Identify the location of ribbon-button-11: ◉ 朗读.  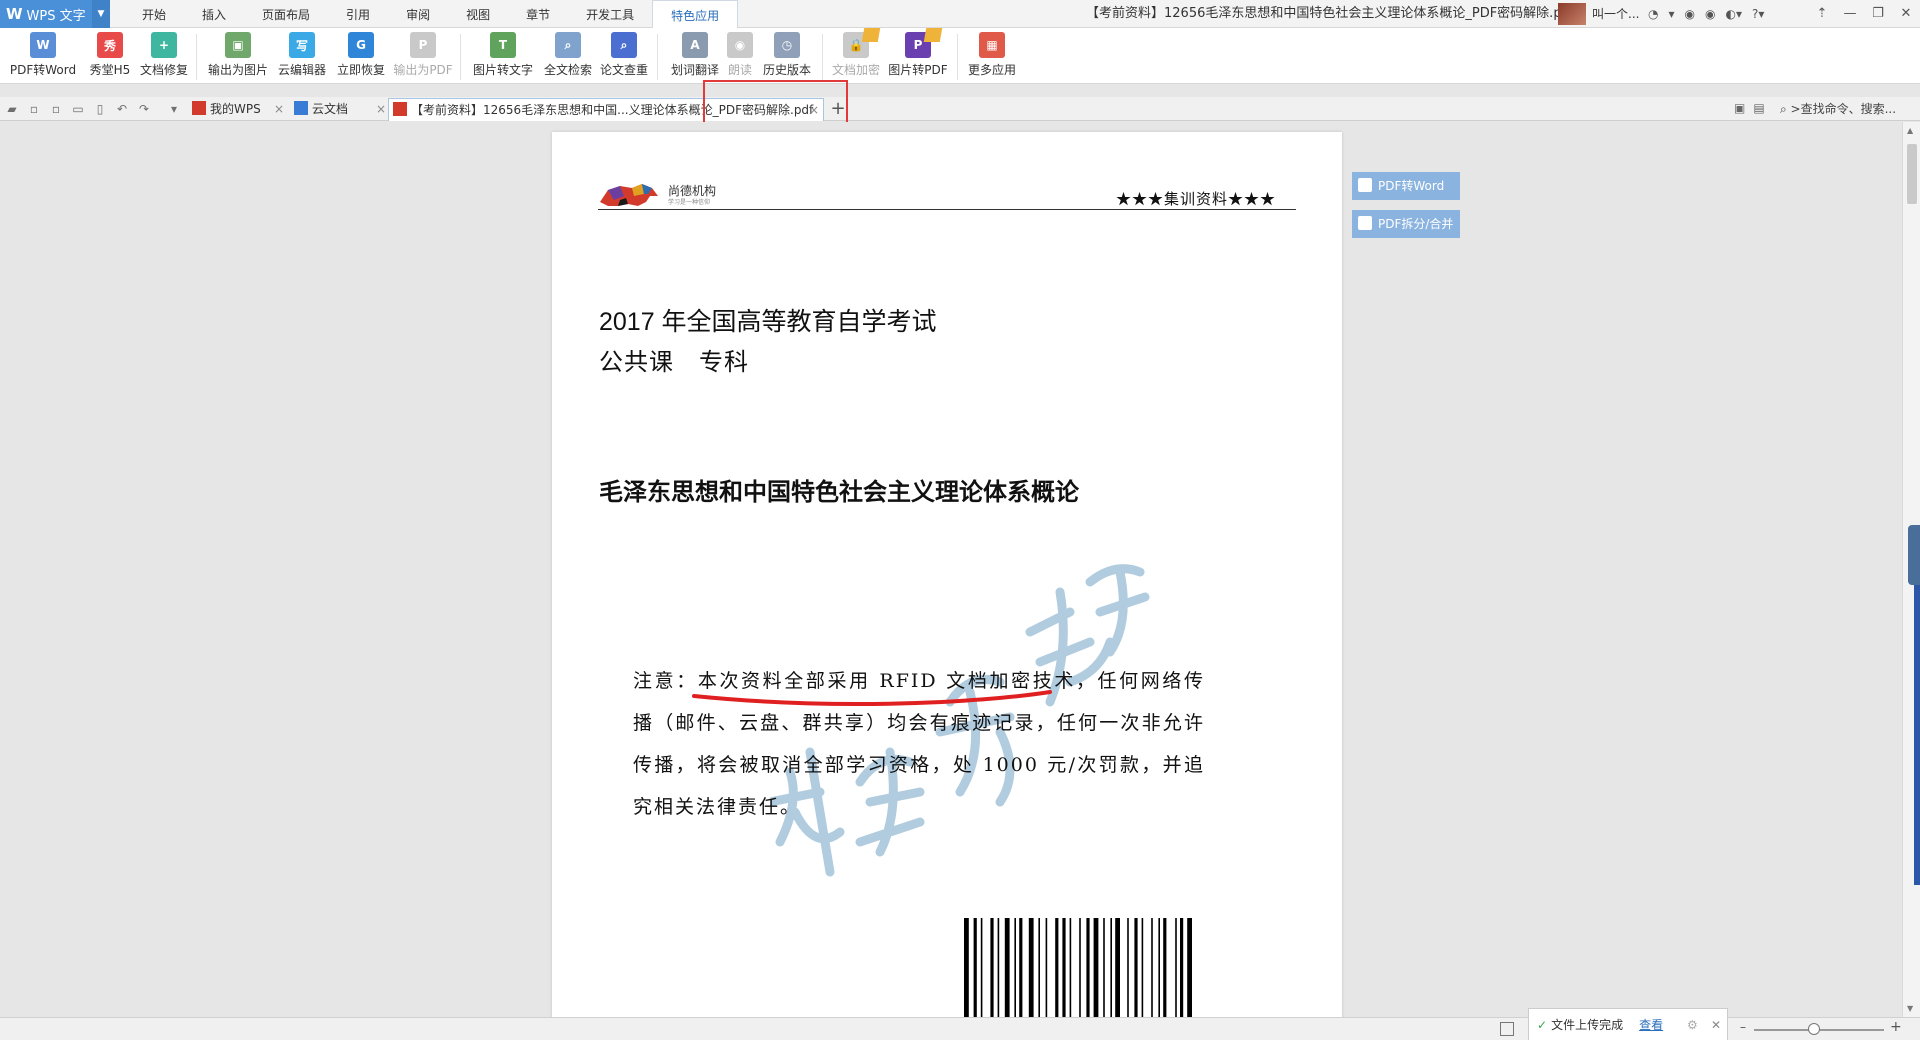
(740, 57).